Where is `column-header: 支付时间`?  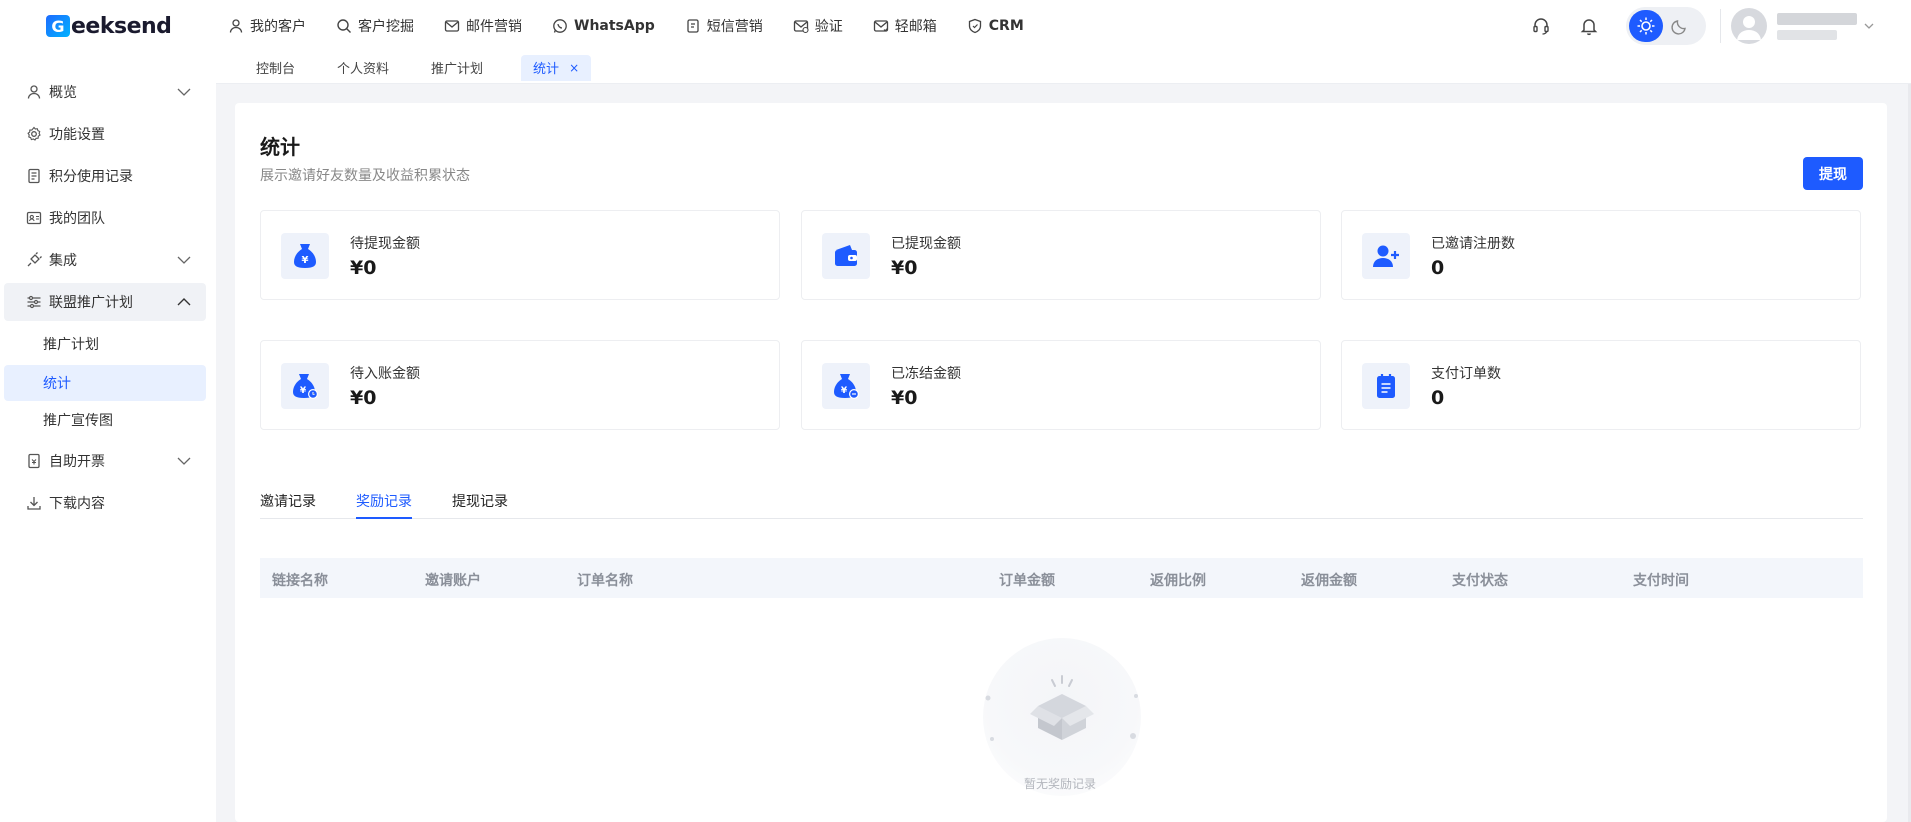
column-header: 支付时间 is located at coordinates (1661, 580).